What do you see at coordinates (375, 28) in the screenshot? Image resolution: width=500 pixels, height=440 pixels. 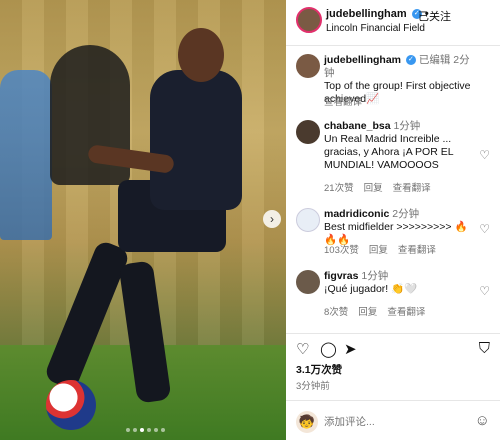 I see `location-link: Lincoln Financial Field` at bounding box center [375, 28].